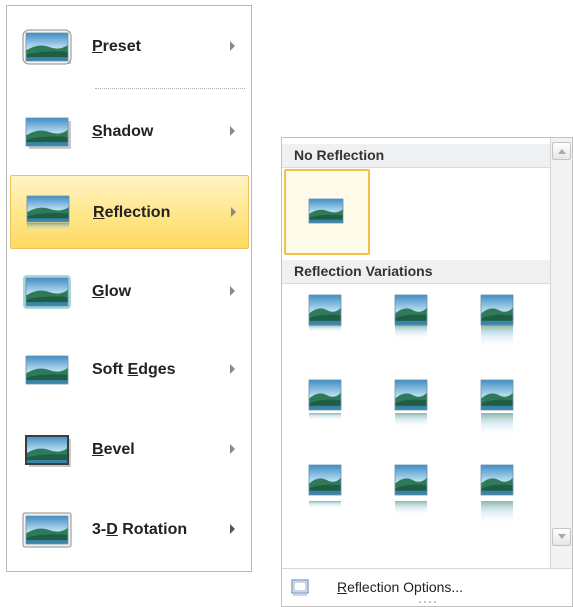  I want to click on gallery-item-no-reflection, so click(327, 212).